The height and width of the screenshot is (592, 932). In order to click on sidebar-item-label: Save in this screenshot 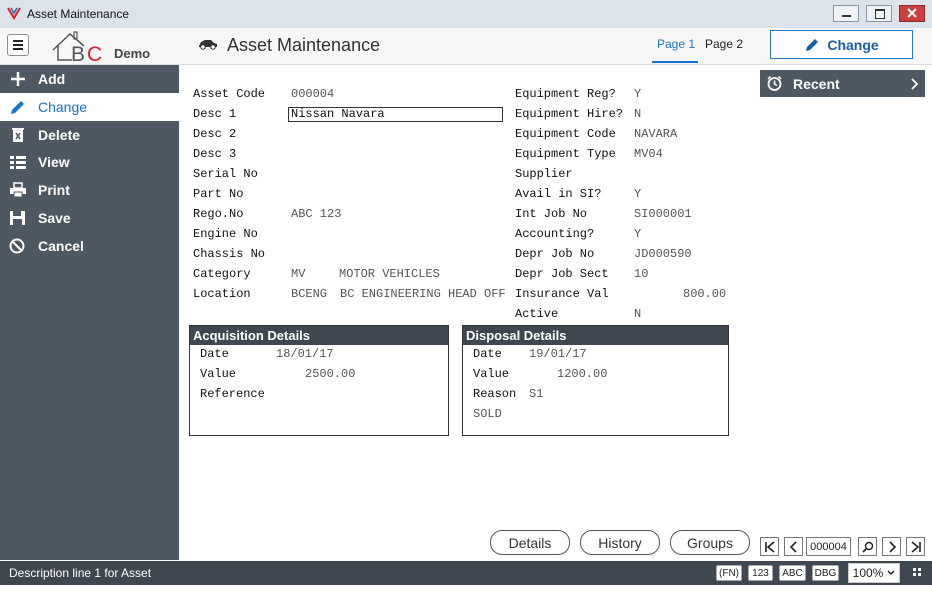, I will do `click(54, 218)`.